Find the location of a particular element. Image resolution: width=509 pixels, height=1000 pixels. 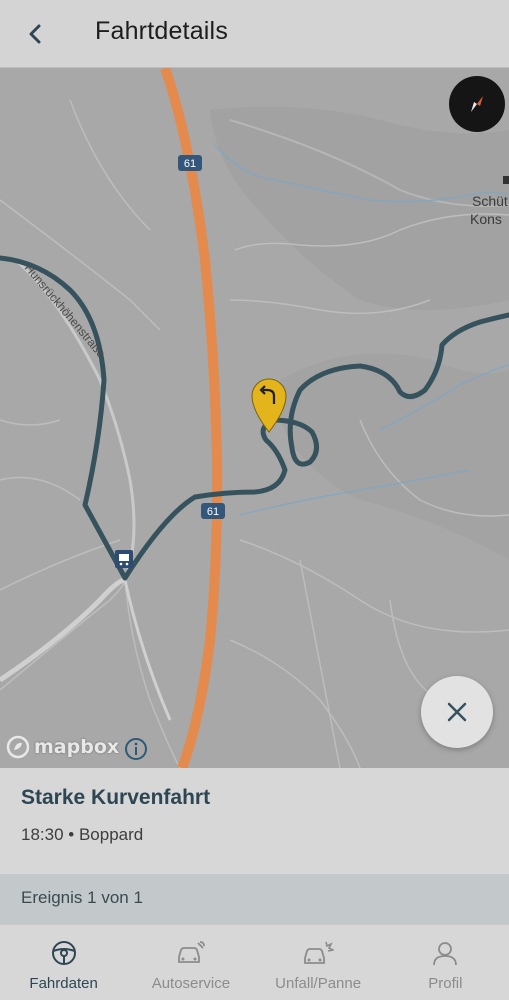

event-marker-icon is located at coordinates (269, 405).